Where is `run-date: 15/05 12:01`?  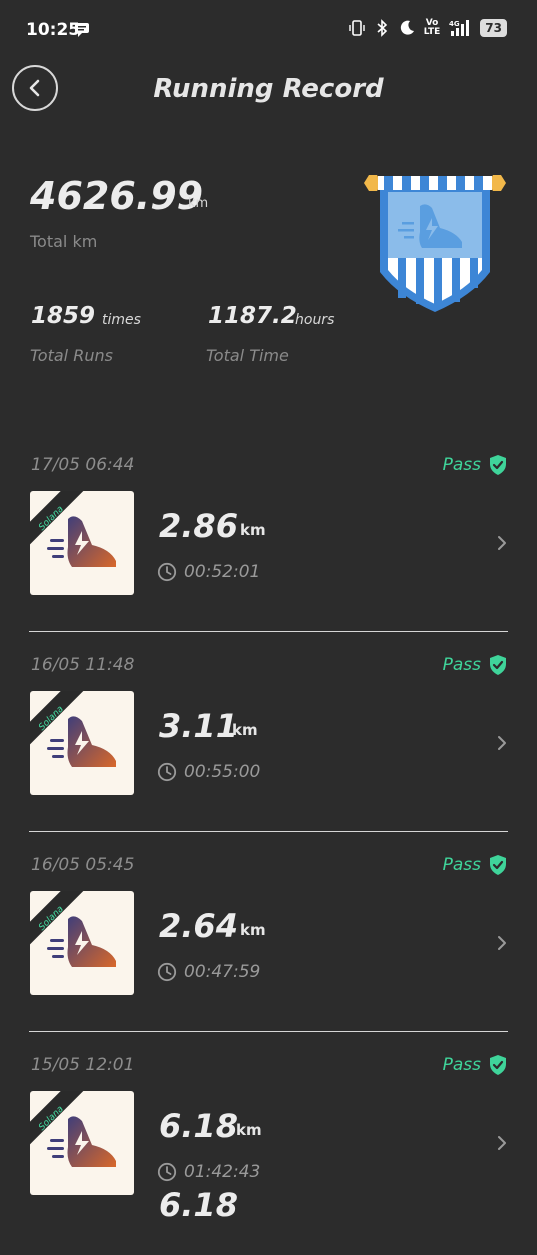 run-date: 15/05 12:01 is located at coordinates (83, 1065).